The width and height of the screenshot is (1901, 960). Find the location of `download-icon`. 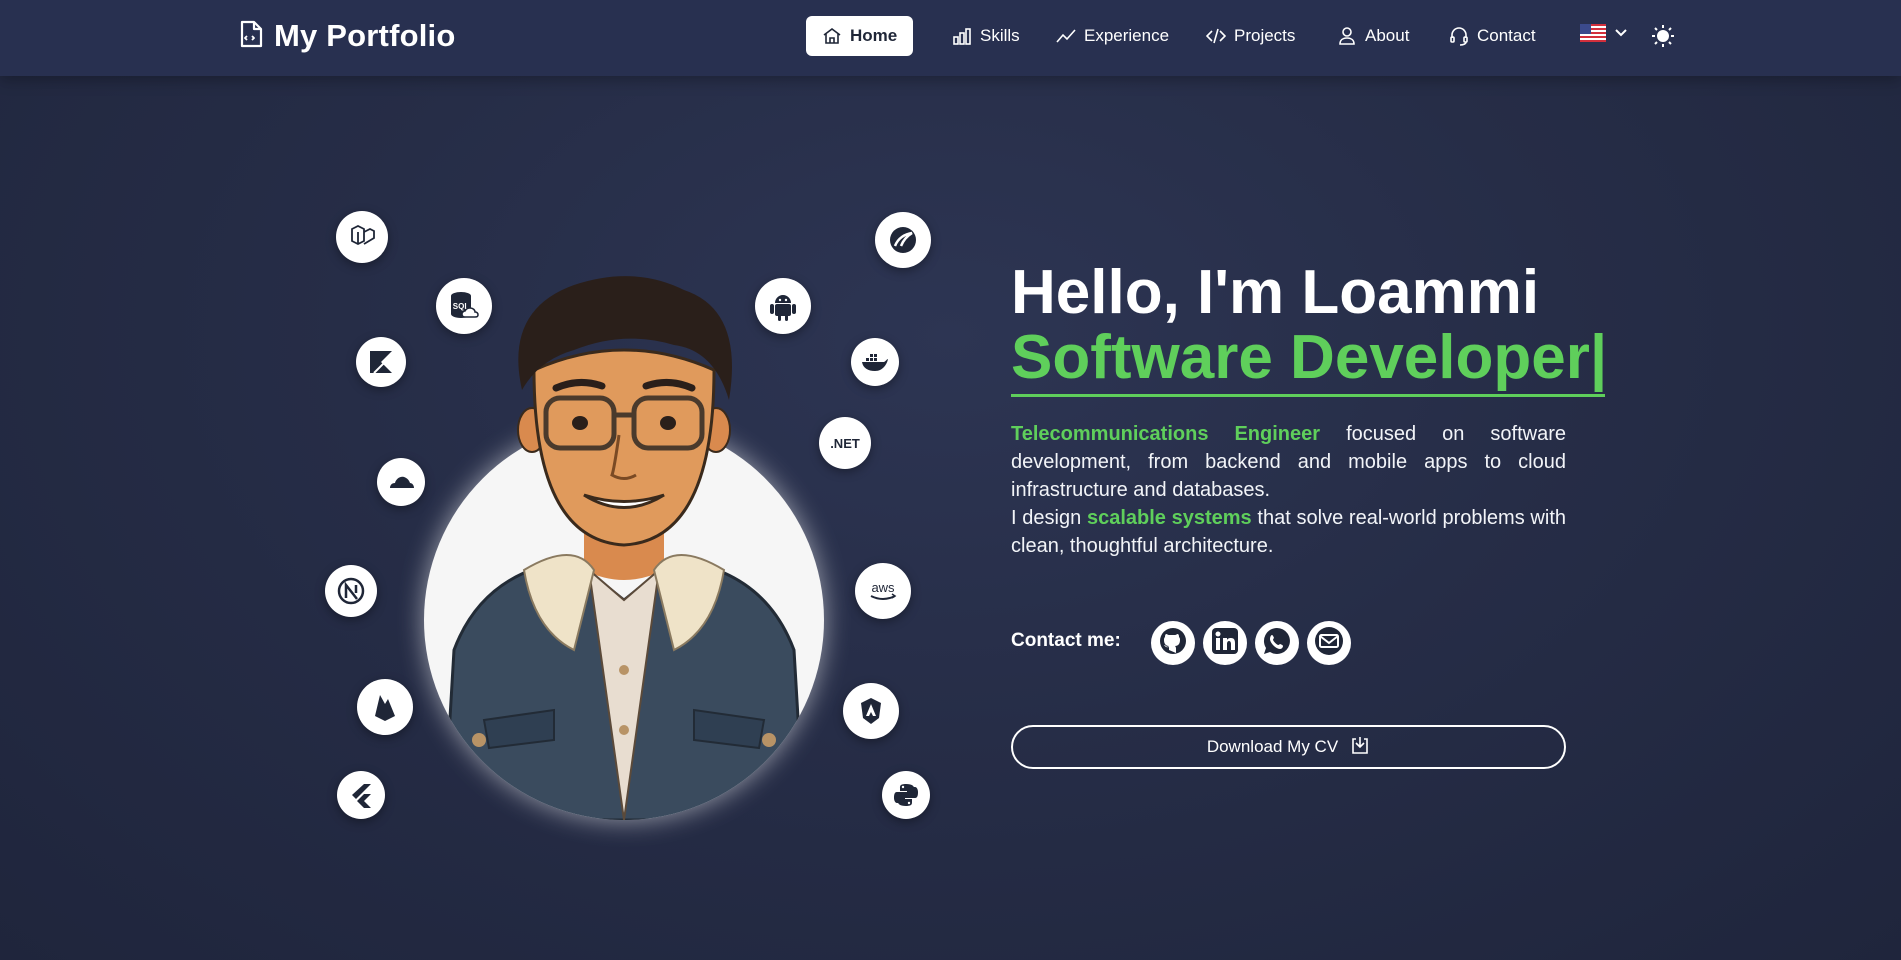

download-icon is located at coordinates (1360, 747).